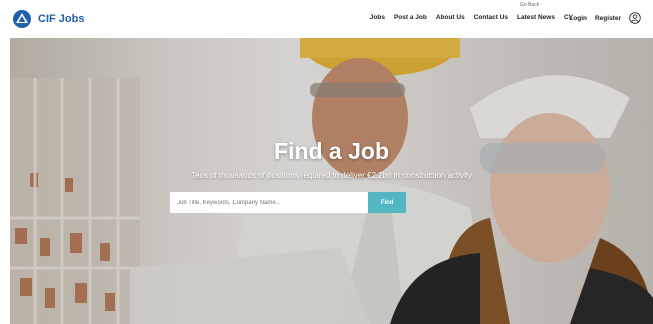 The width and height of the screenshot is (653, 324). I want to click on nav-jobs: Jobs, so click(377, 17).